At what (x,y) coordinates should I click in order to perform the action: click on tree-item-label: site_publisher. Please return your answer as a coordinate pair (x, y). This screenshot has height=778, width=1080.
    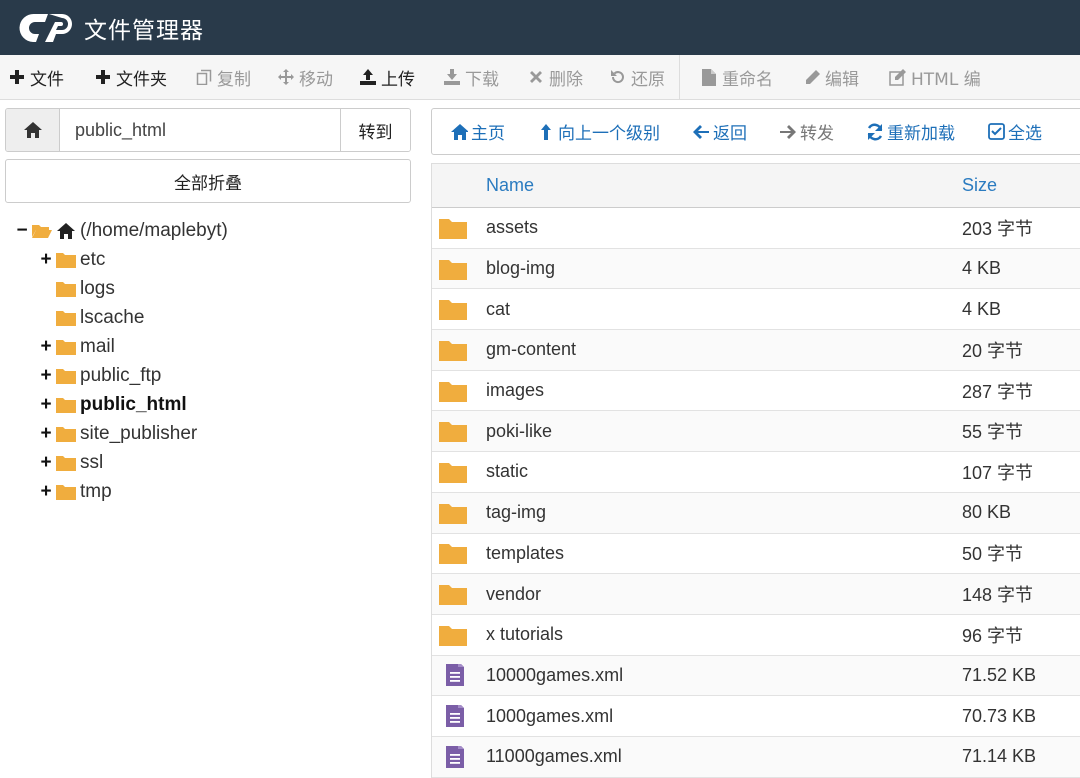
    Looking at the image, I should click on (139, 433).